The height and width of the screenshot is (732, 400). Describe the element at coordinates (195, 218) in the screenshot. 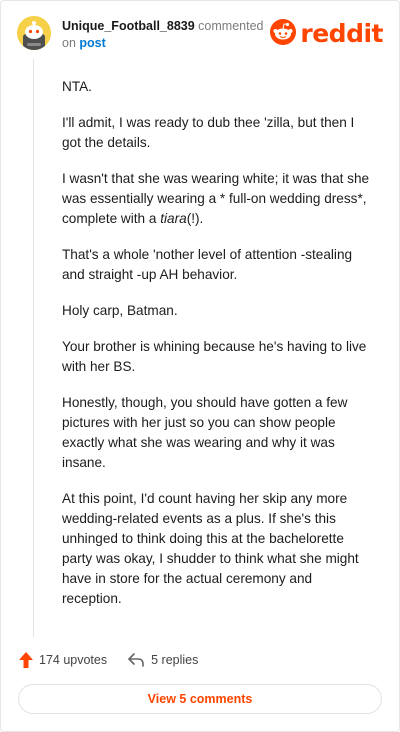

I see `comment-text: (!).` at that location.